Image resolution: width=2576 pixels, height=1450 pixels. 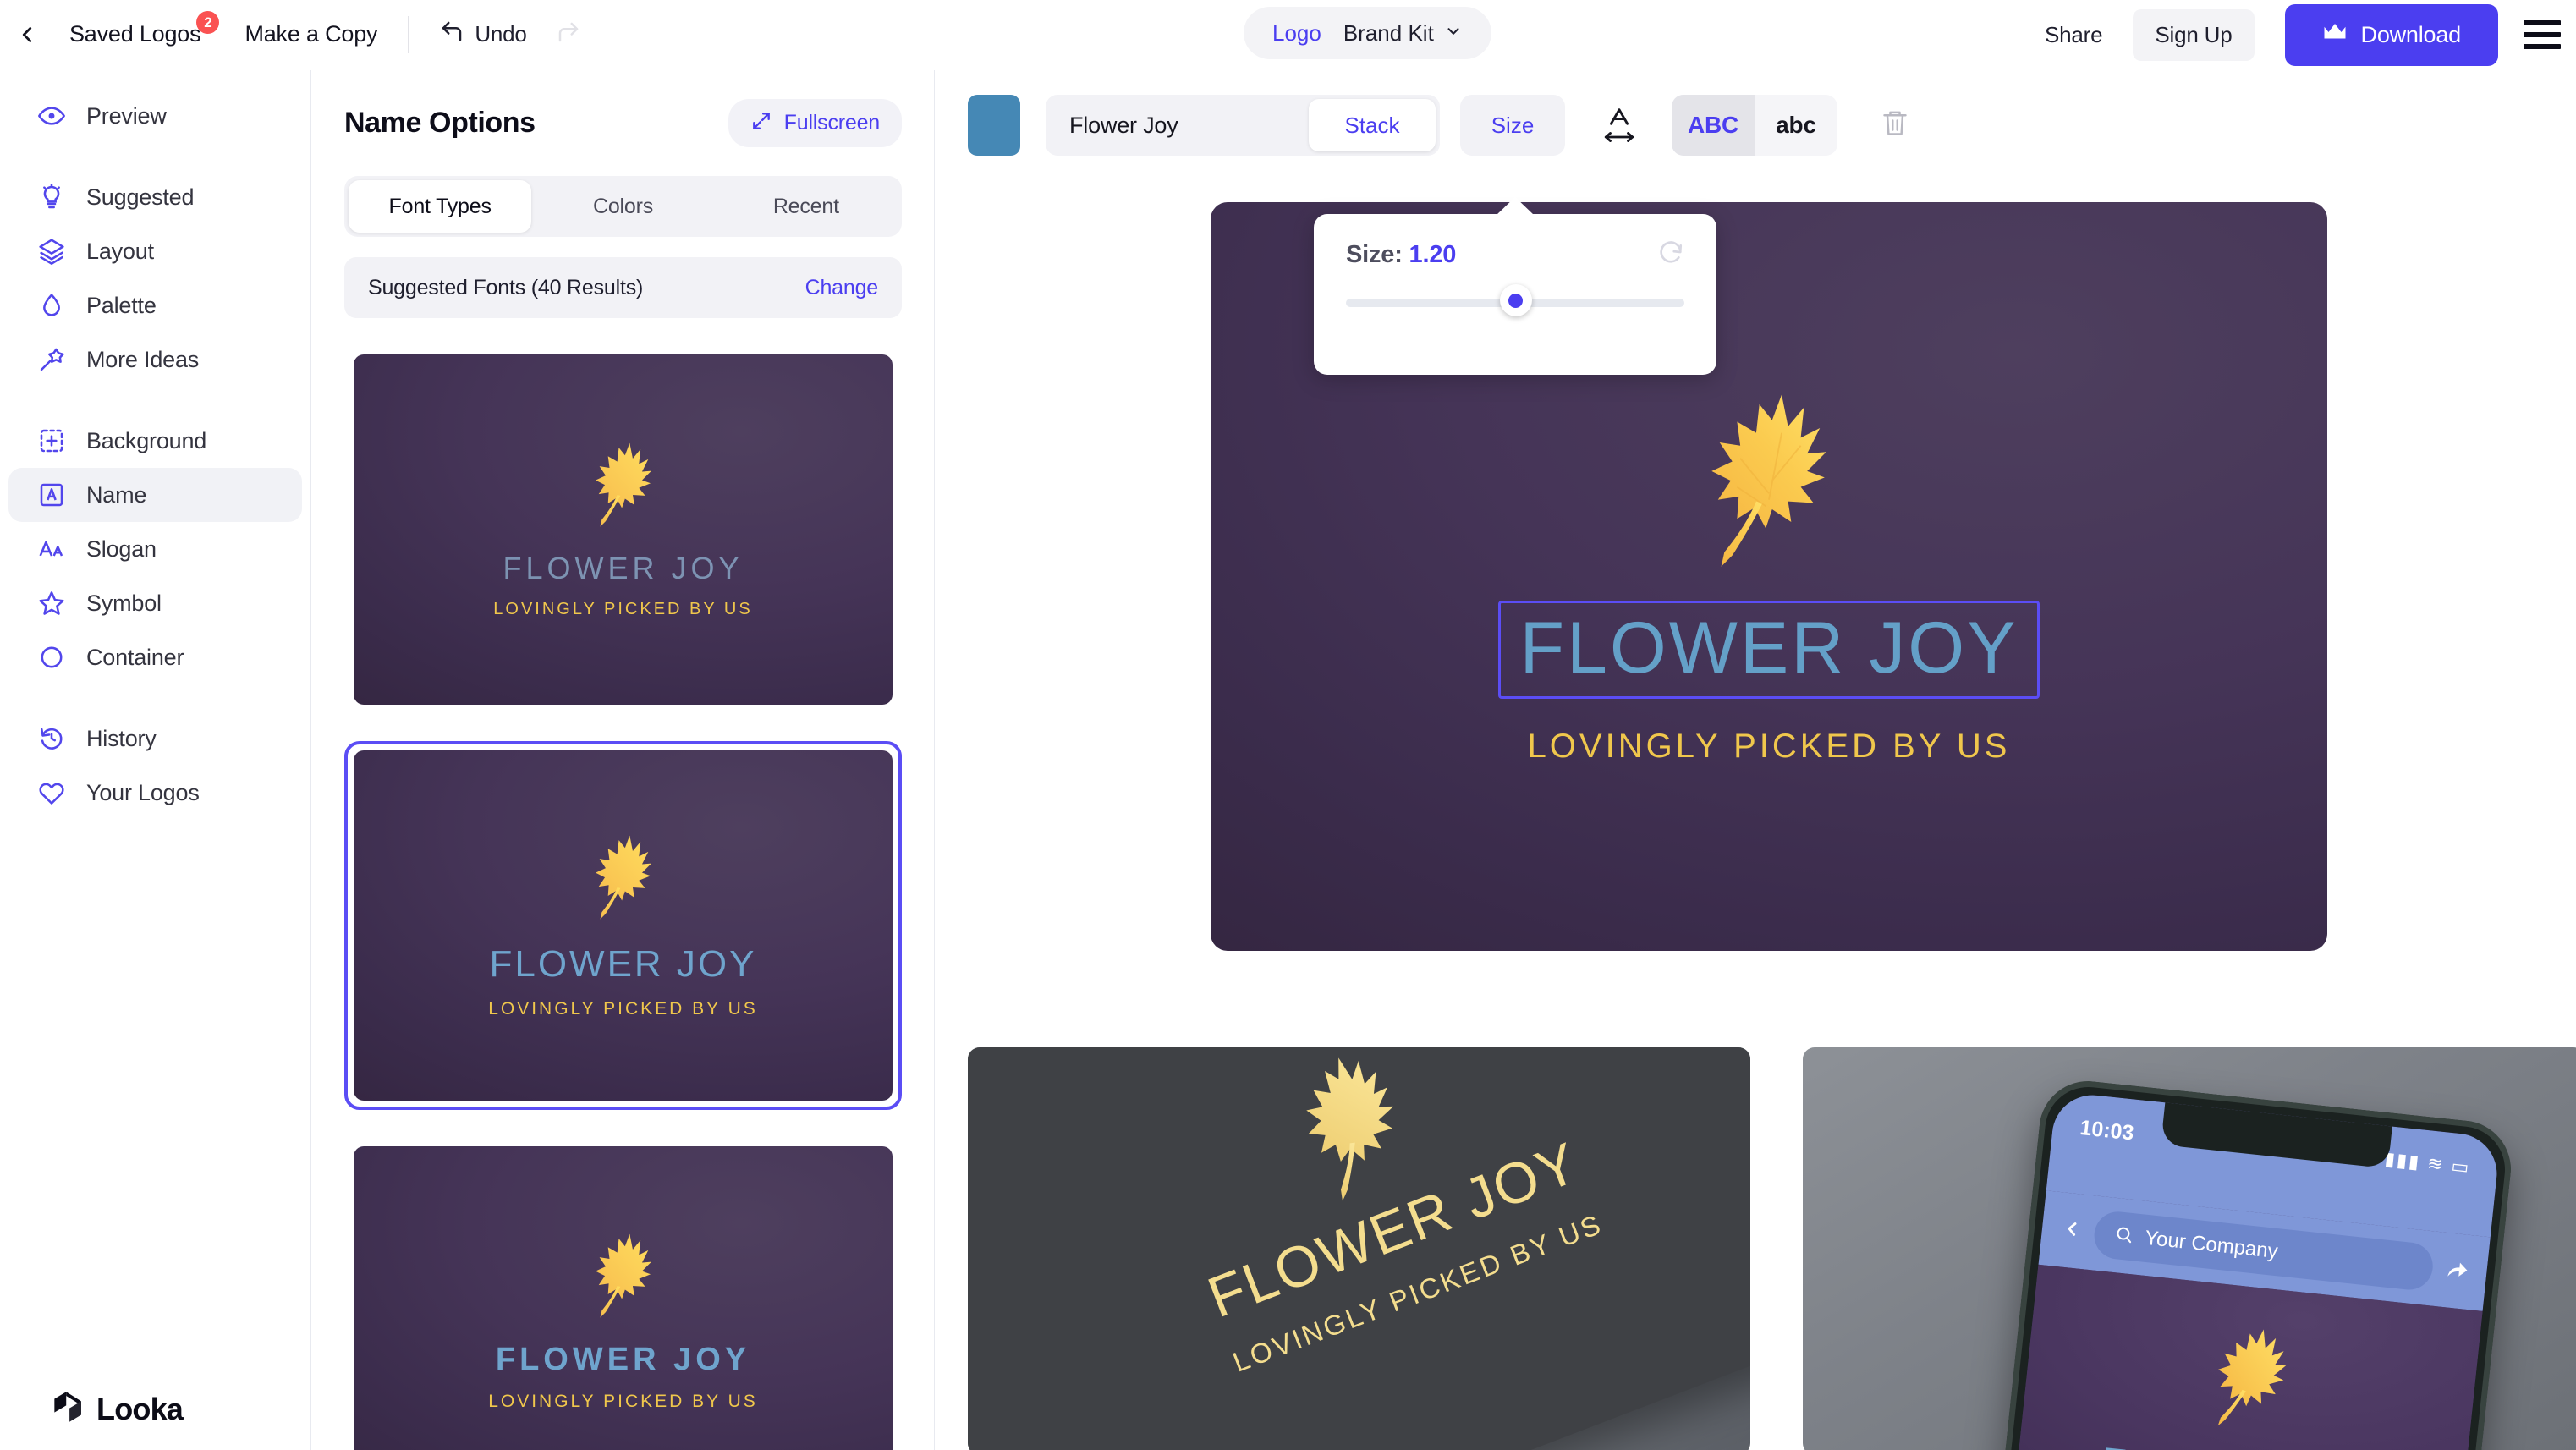 What do you see at coordinates (310, 34) in the screenshot?
I see `make-a-copy-button: Make a Copy` at bounding box center [310, 34].